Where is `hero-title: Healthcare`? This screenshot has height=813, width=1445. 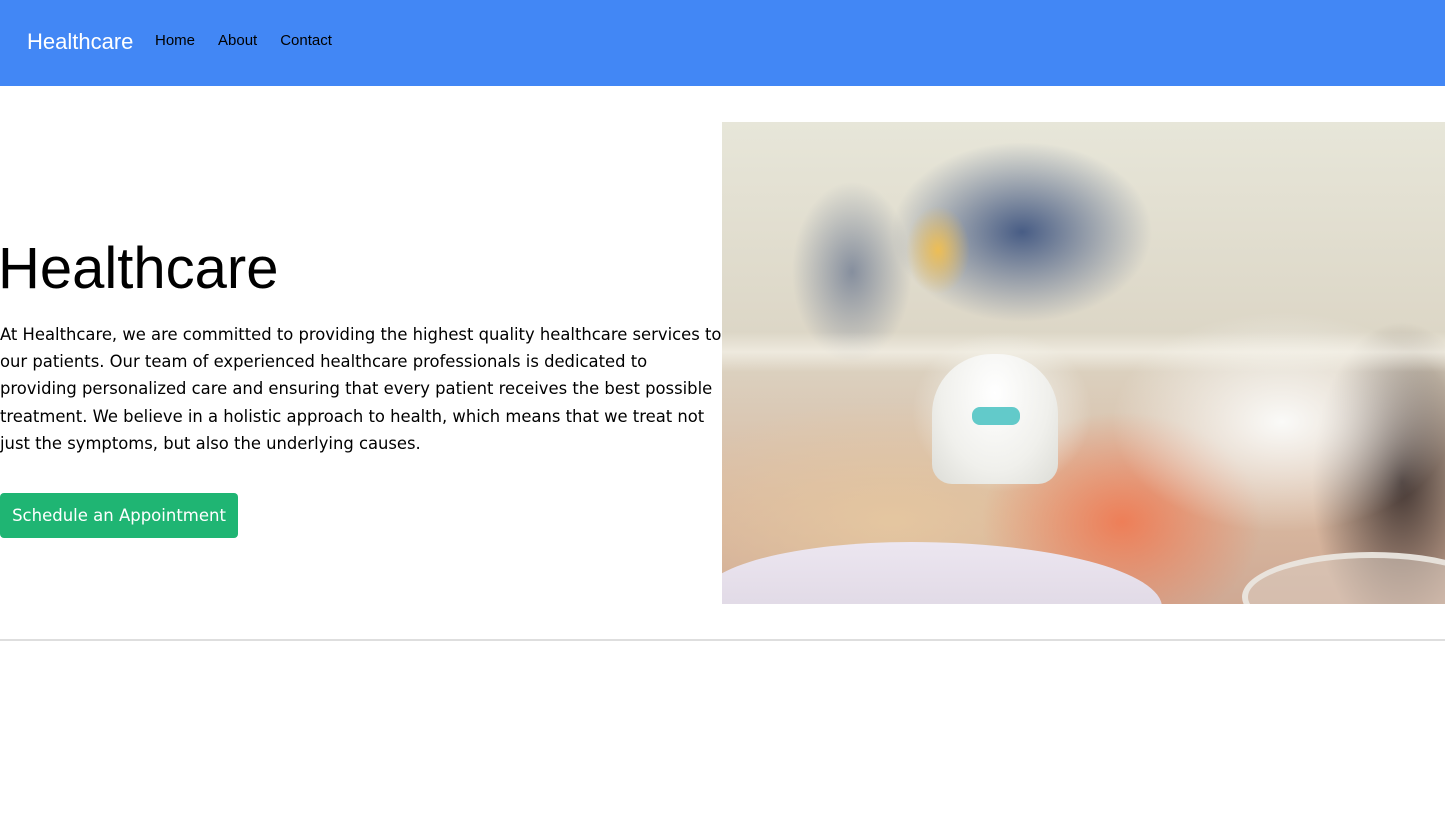 hero-title: Healthcare is located at coordinates (139, 268).